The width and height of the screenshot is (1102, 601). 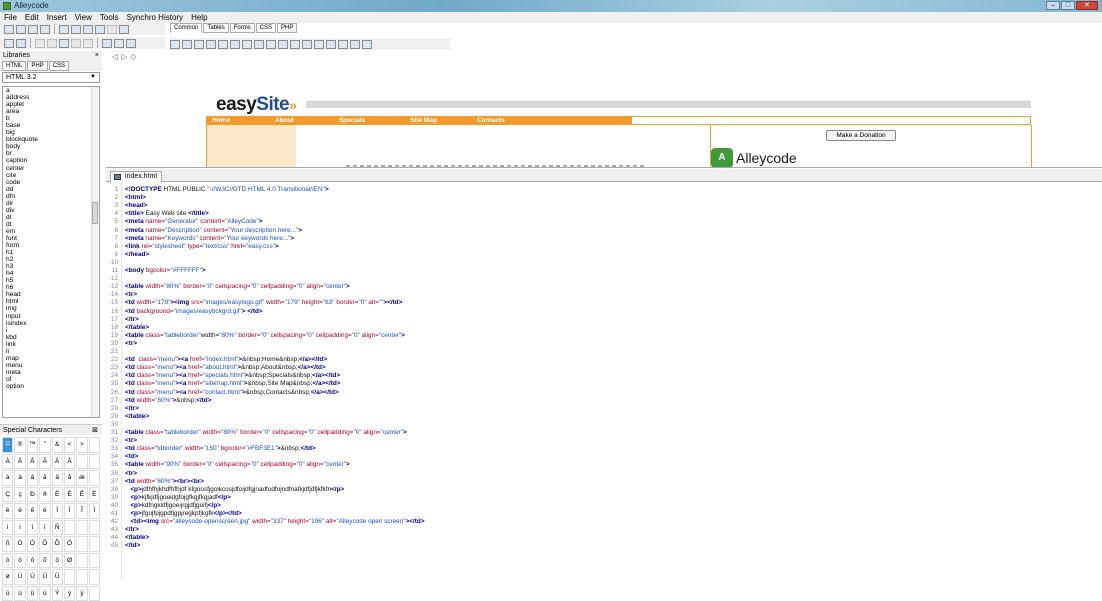 I want to click on libraries-tab-css: CSS, so click(x=59, y=66).